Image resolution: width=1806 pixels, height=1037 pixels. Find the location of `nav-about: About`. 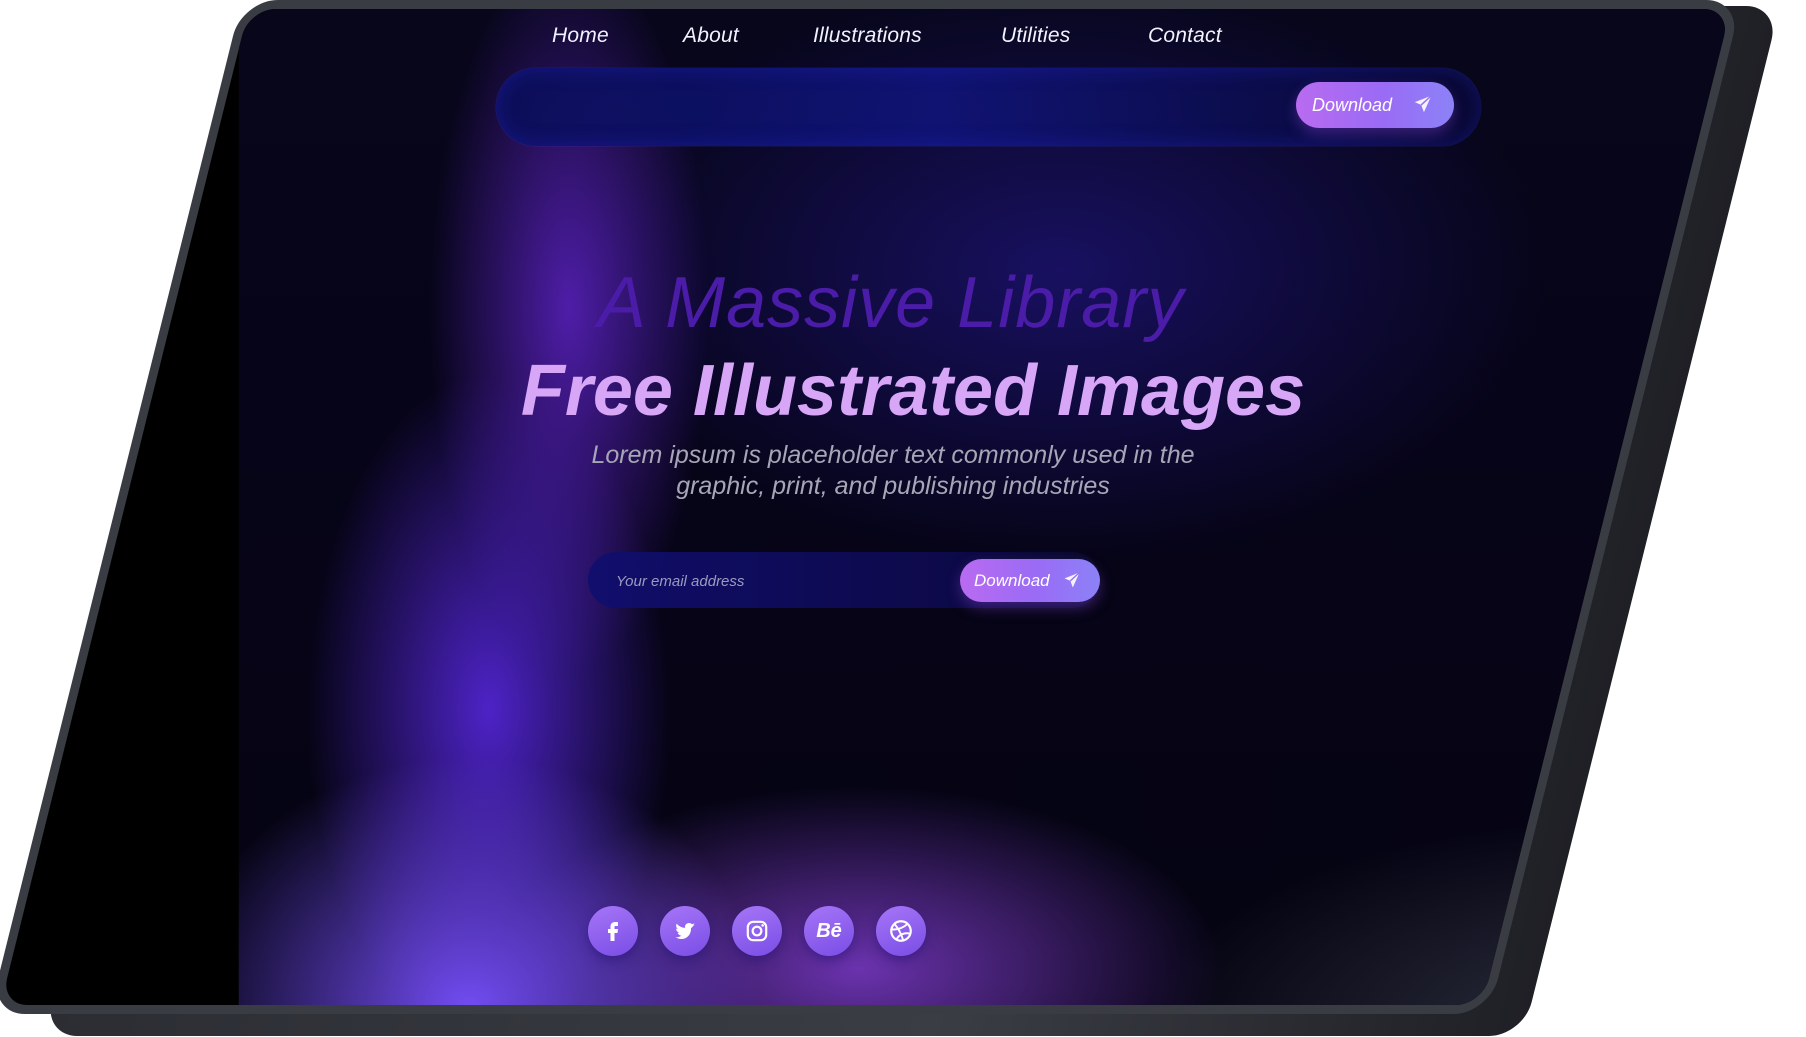

nav-about: About is located at coordinates (711, 36).